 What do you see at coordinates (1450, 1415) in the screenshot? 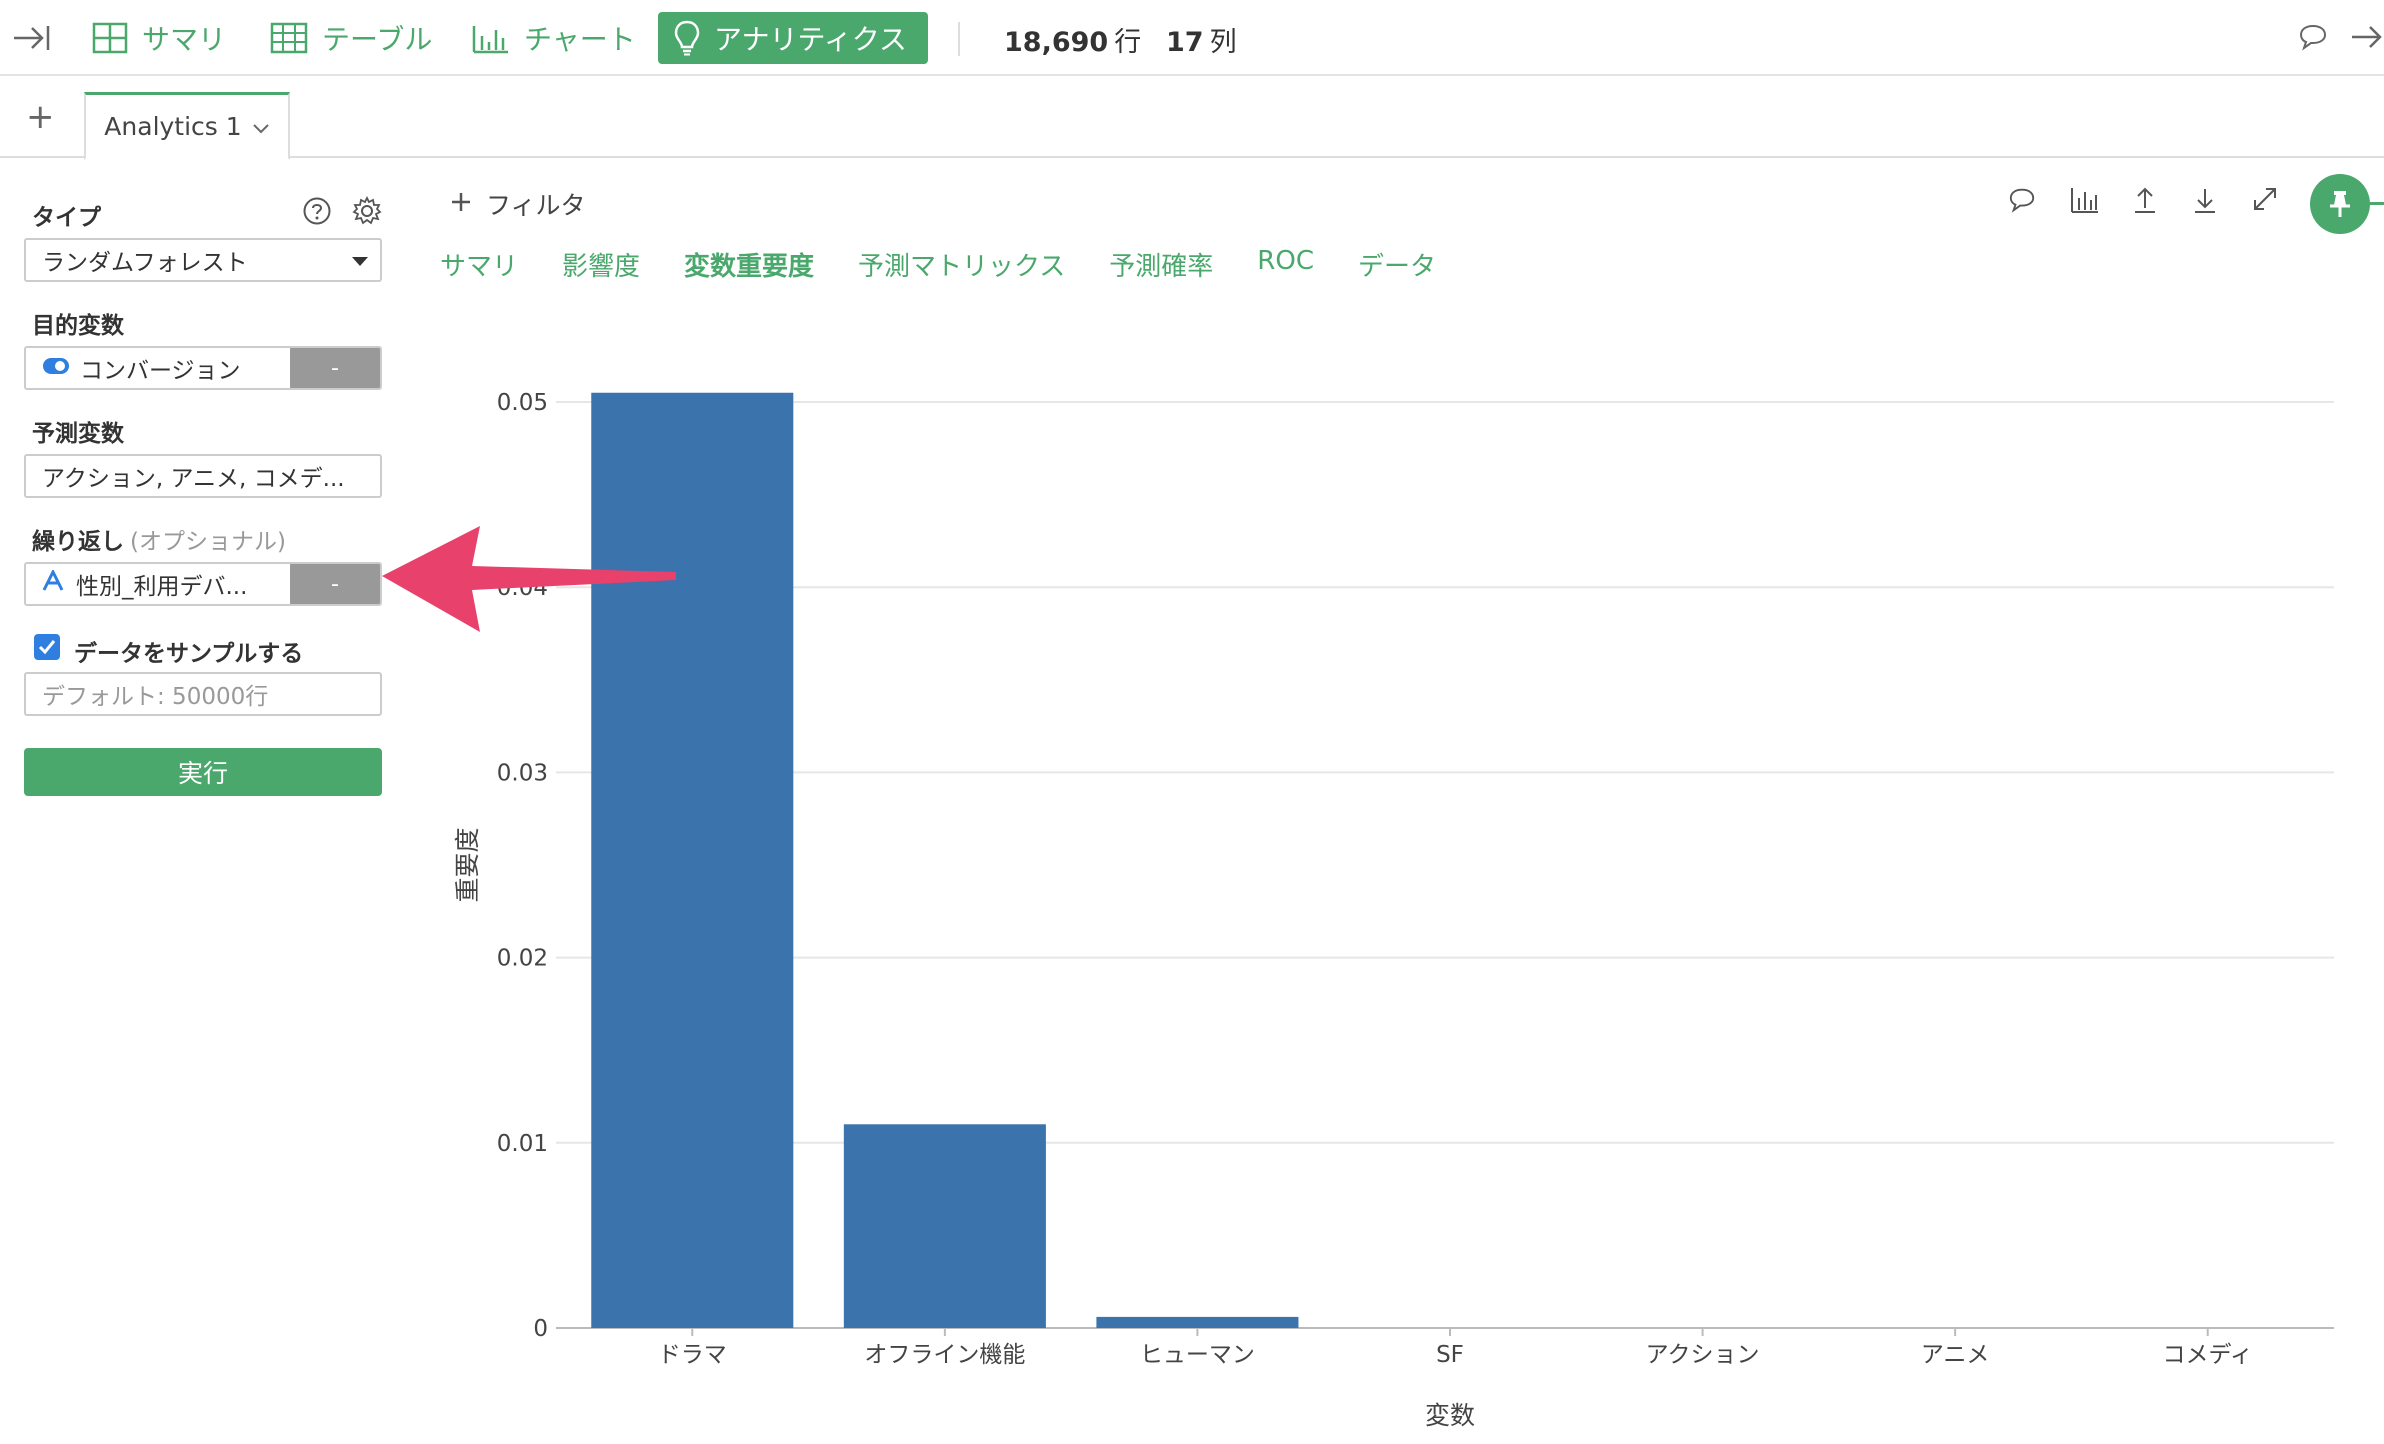
I see `x-axis-label: 変数` at bounding box center [1450, 1415].